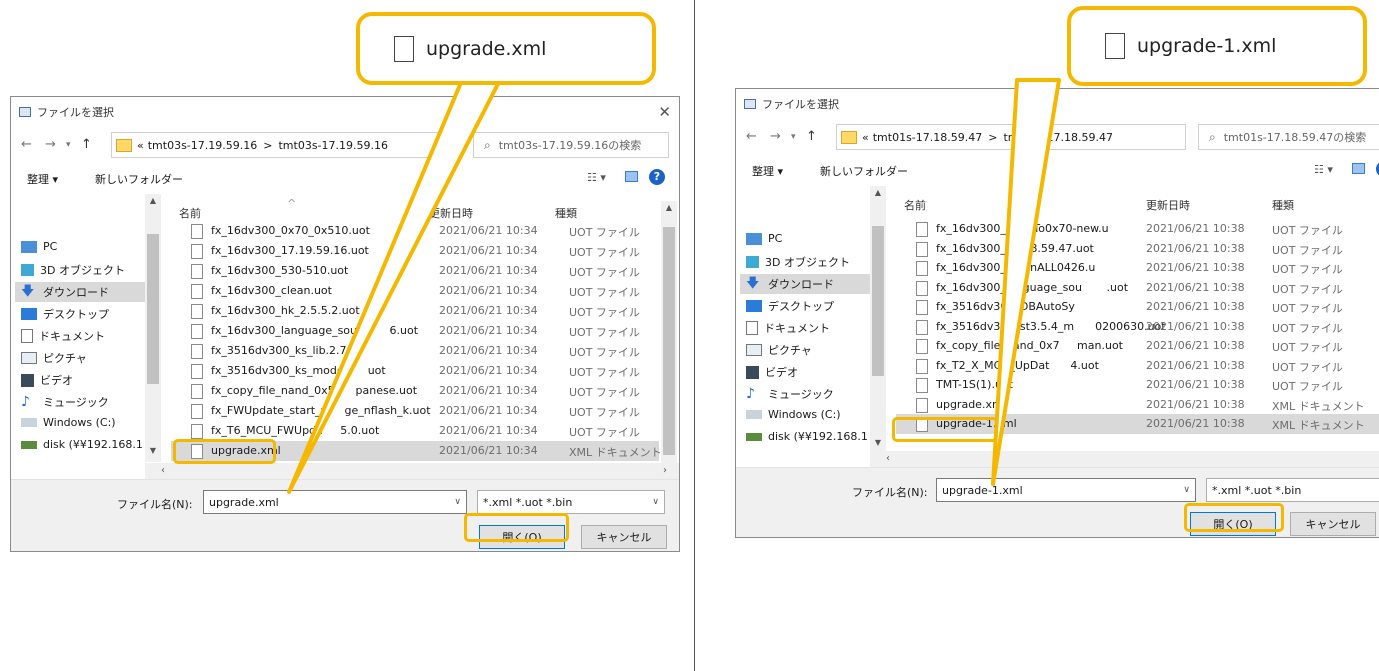  Describe the element at coordinates (664, 112) in the screenshot. I see `close-icon: ✕` at that location.